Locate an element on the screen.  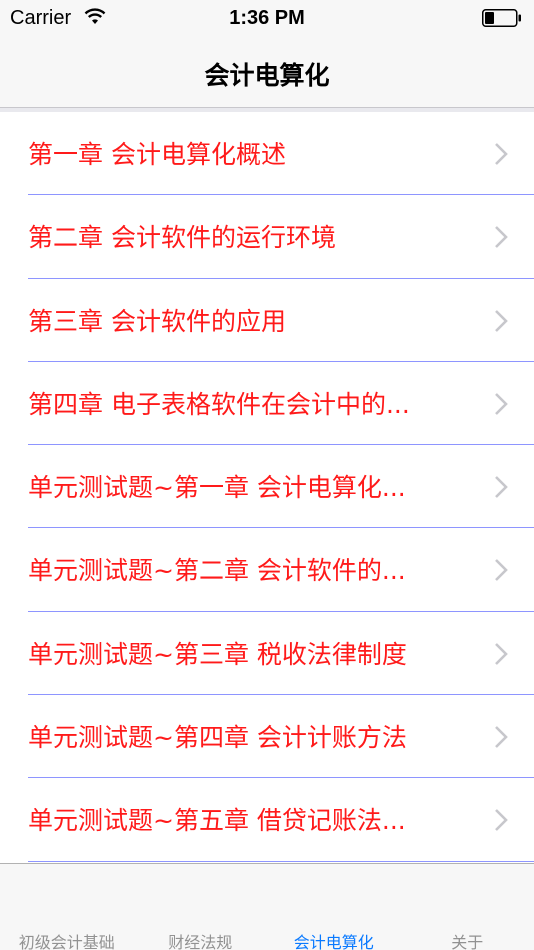
tab-label: 关于 is located at coordinates (467, 941).